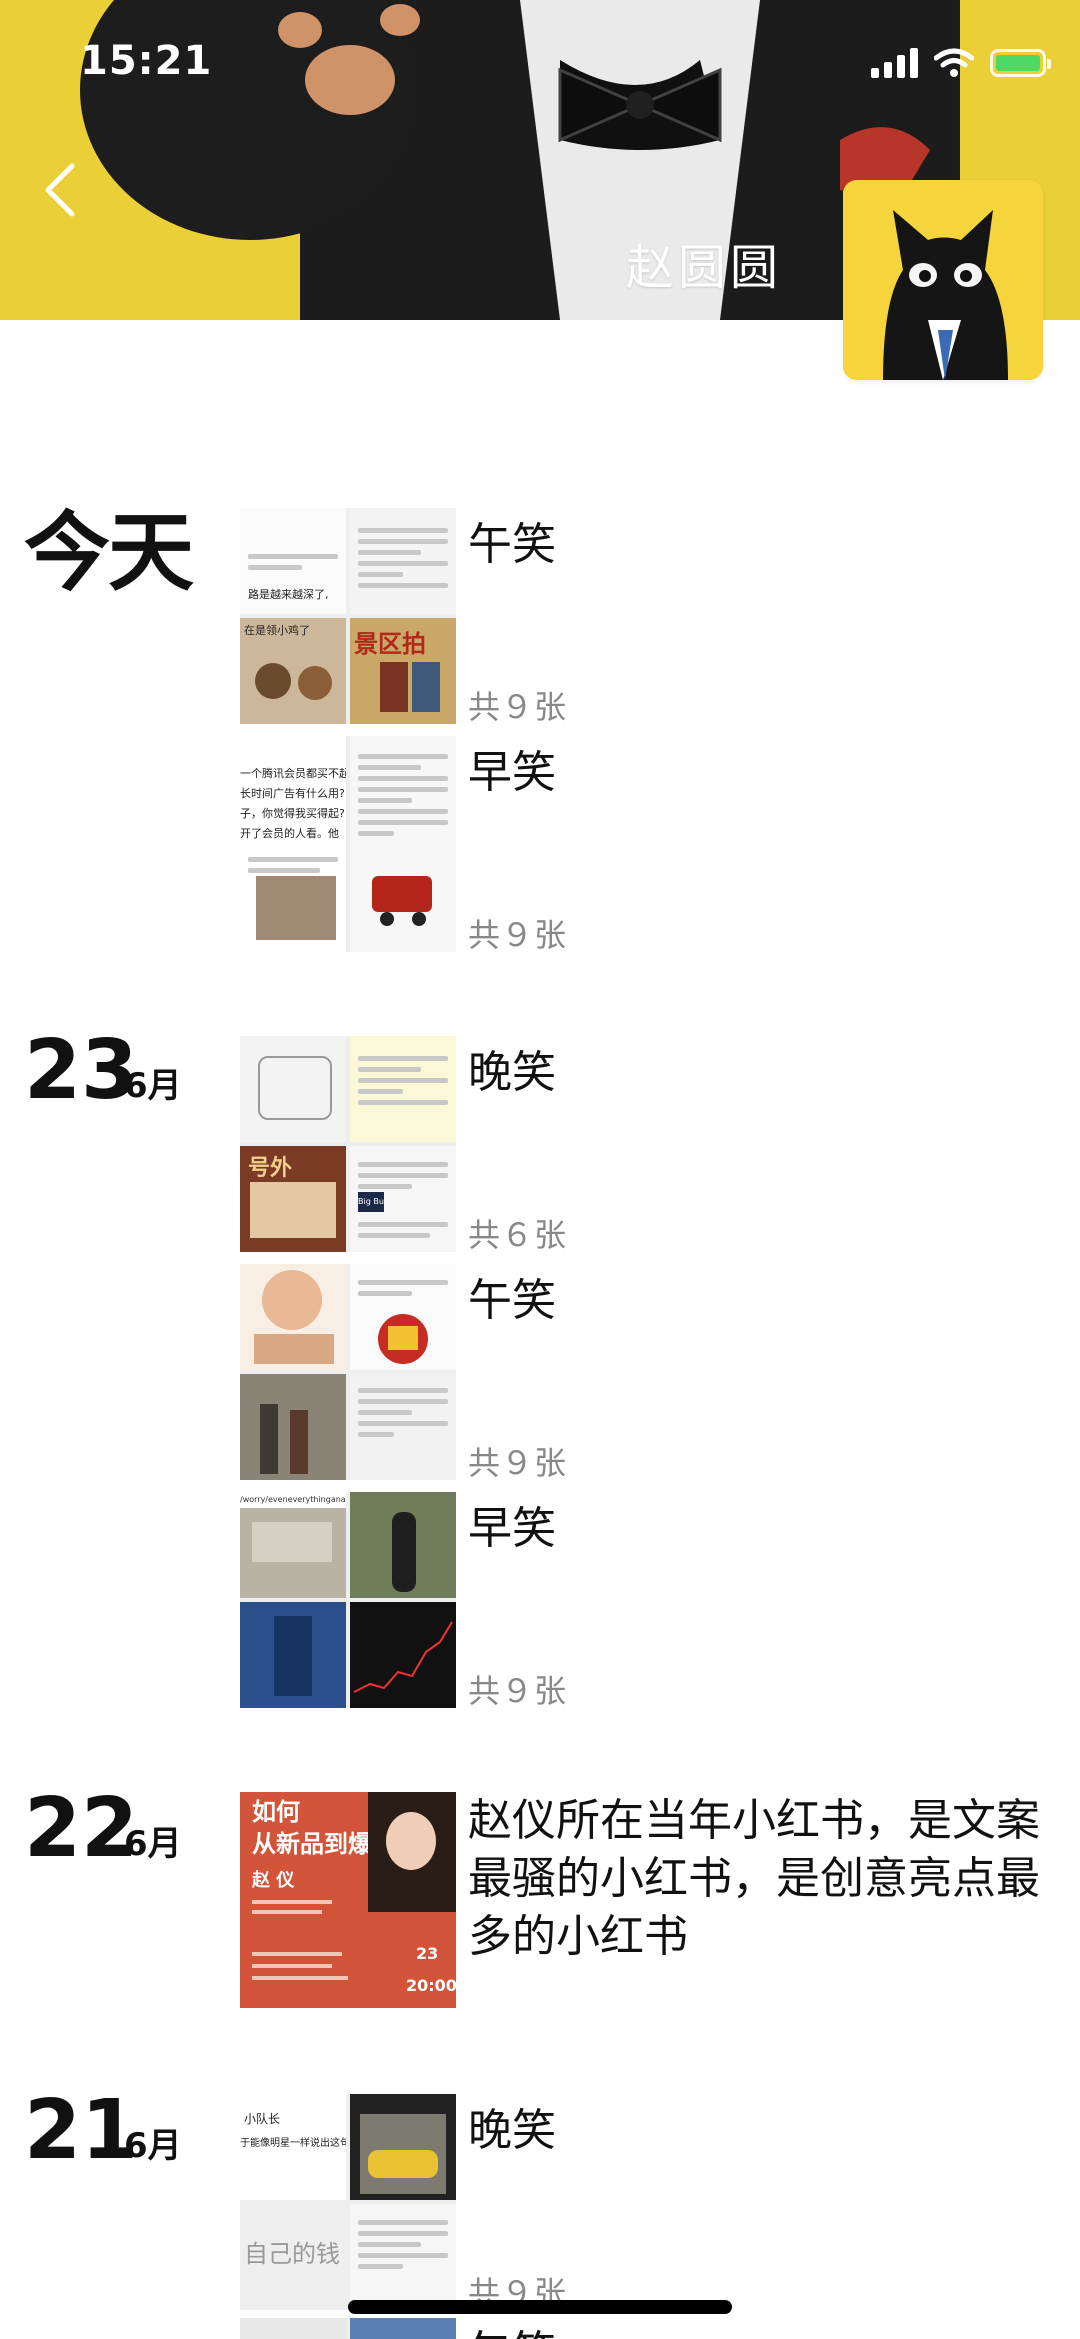 Image resolution: width=1080 pixels, height=2339 pixels. Describe the element at coordinates (348, 1600) in the screenshot. I see `post-thumbnail: /worry/eveneverythinganadmirer` at that location.